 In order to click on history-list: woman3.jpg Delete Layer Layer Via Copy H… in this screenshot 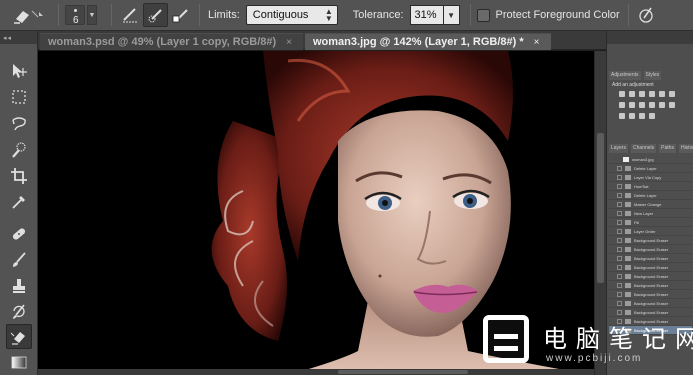, I will do `click(650, 245)`.